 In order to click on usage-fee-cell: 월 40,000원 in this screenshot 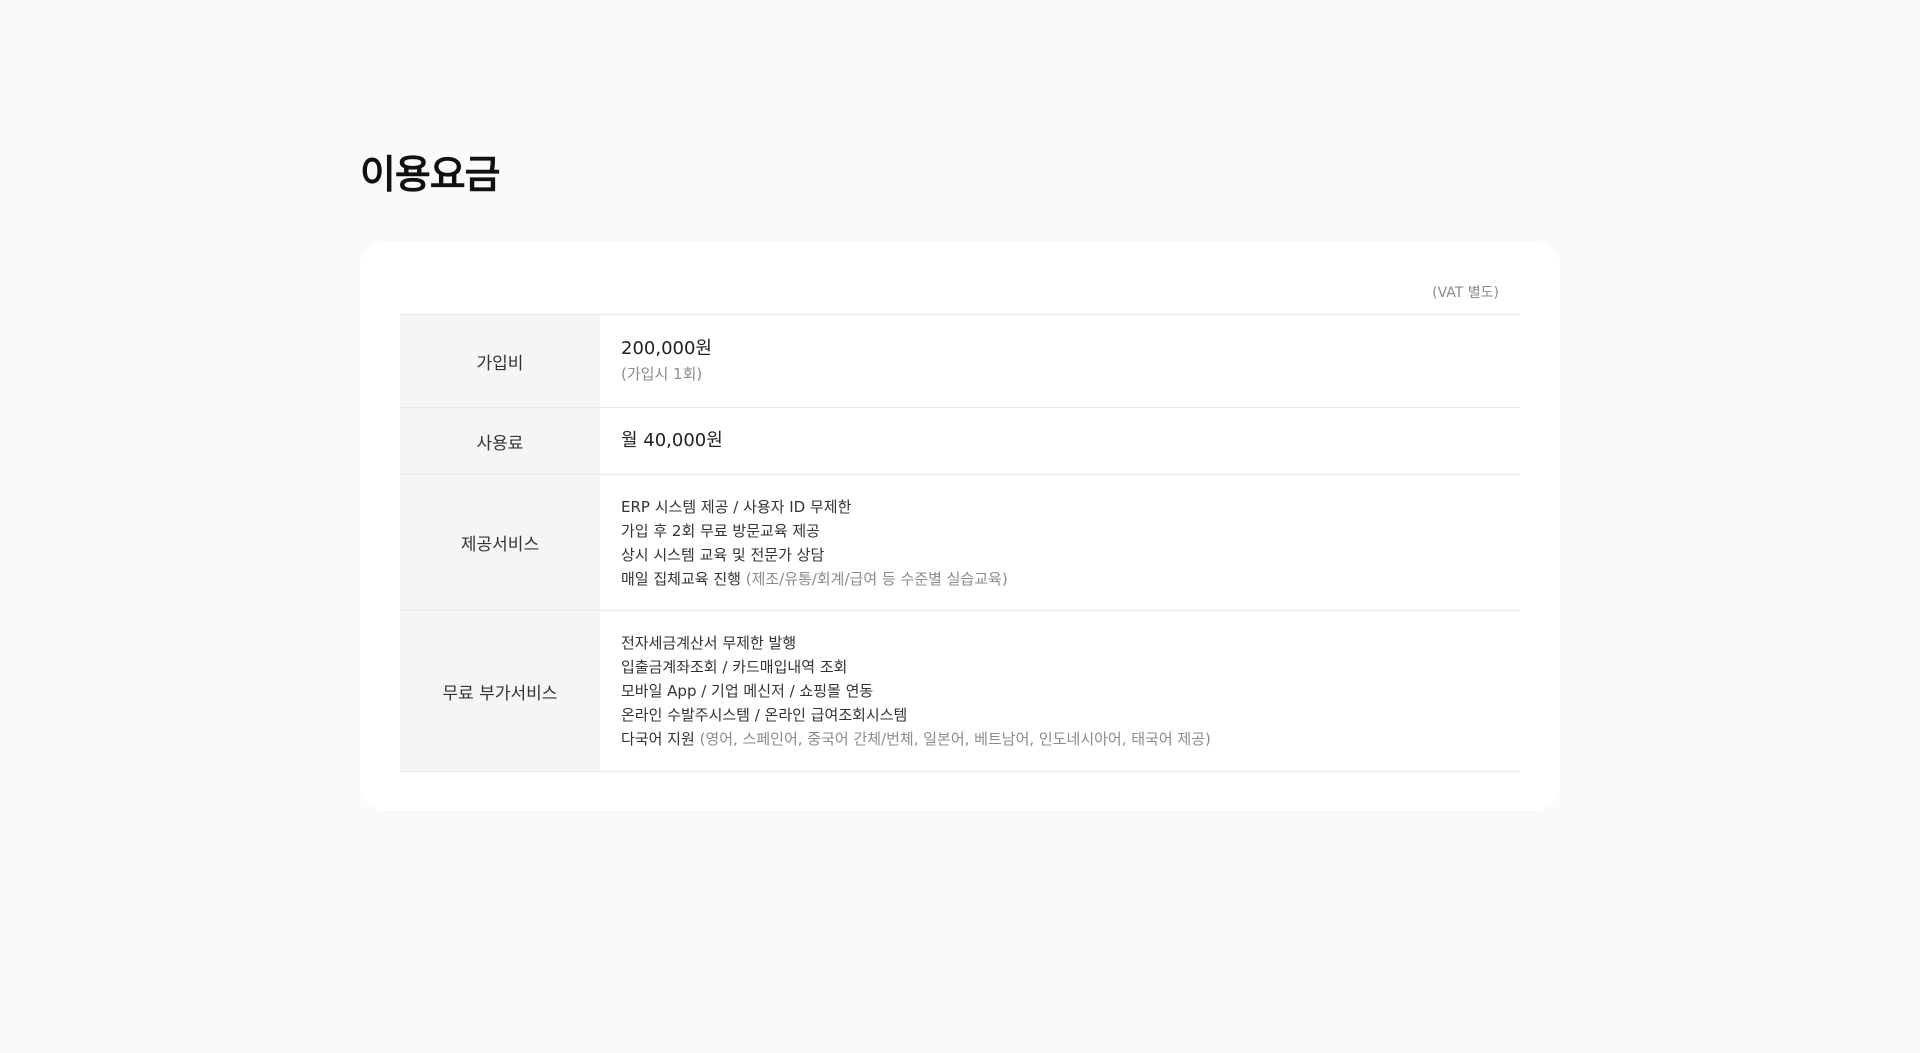, I will do `click(1060, 441)`.